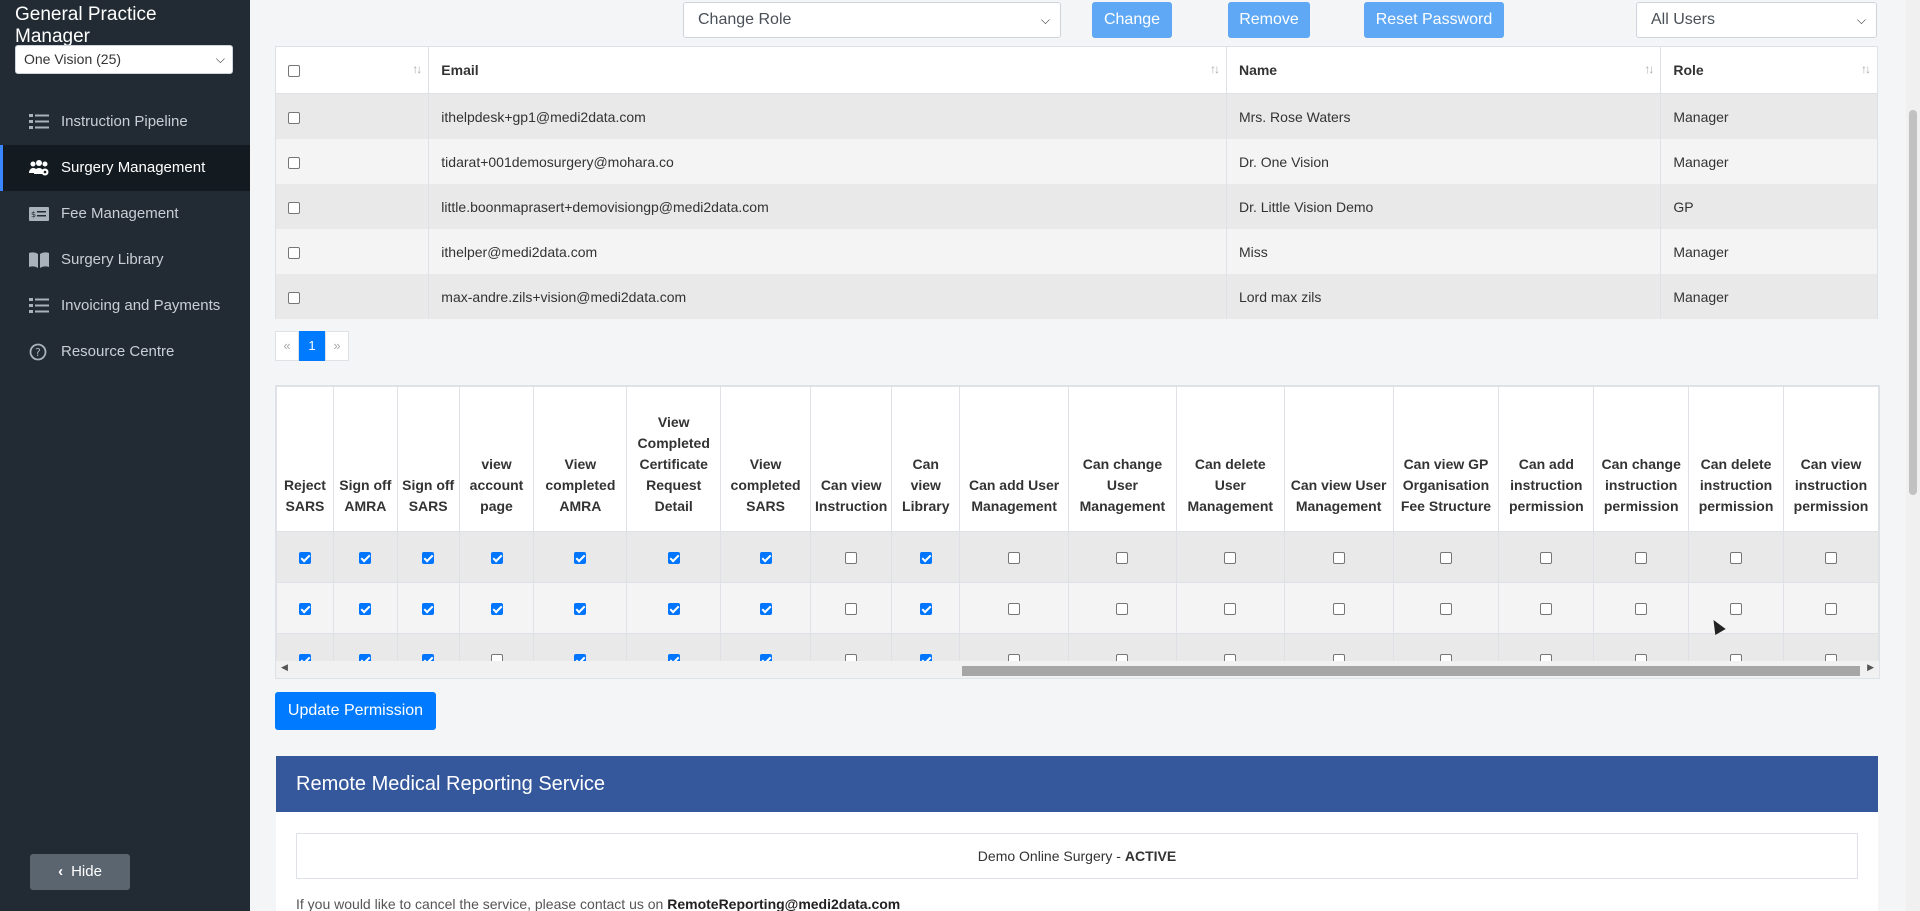 The image size is (1920, 911). Describe the element at coordinates (80, 872) in the screenshot. I see `hide-sidebar-button: ‹ Hide` at that location.